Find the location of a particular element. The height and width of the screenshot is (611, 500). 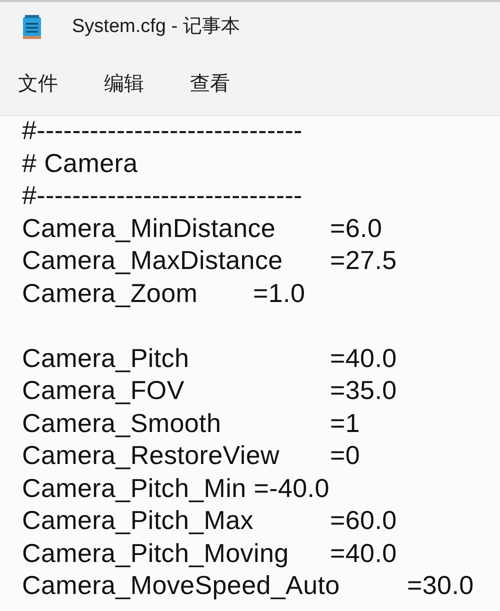

text-line: Camera_MinDistance =6.0 is located at coordinates (203, 228).